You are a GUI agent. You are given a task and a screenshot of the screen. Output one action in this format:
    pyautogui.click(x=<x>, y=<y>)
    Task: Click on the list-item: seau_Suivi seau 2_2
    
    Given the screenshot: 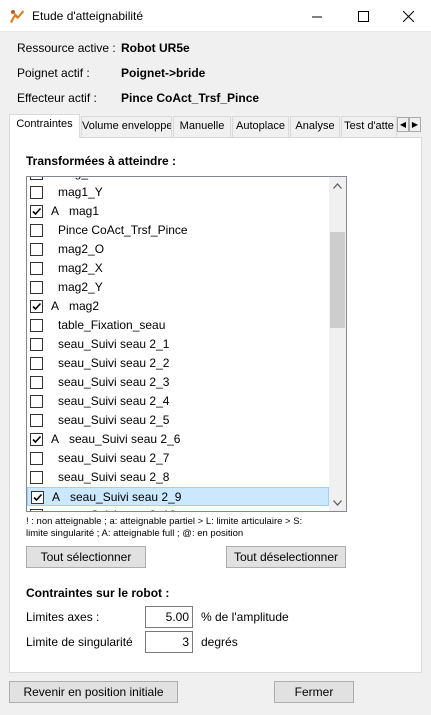 What is the action you would take?
    pyautogui.click(x=178, y=363)
    